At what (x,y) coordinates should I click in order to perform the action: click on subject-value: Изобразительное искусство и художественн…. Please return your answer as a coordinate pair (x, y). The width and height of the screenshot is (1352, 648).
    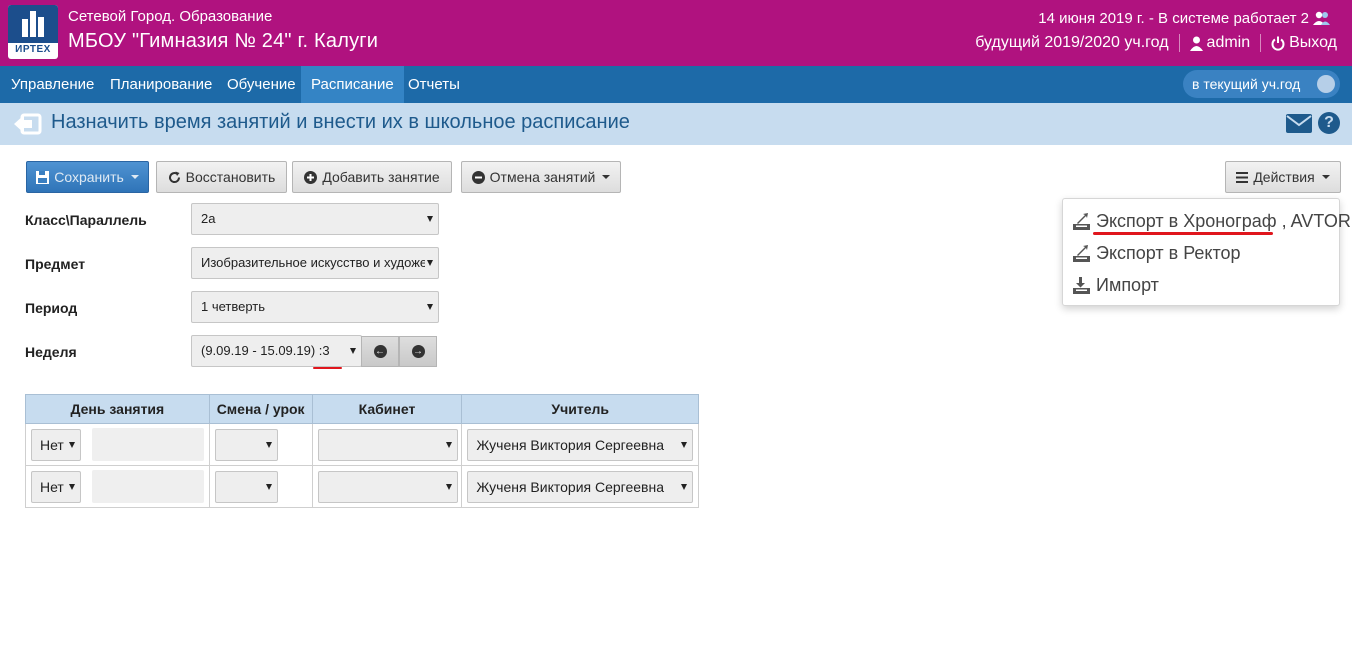
    Looking at the image, I should click on (313, 262).